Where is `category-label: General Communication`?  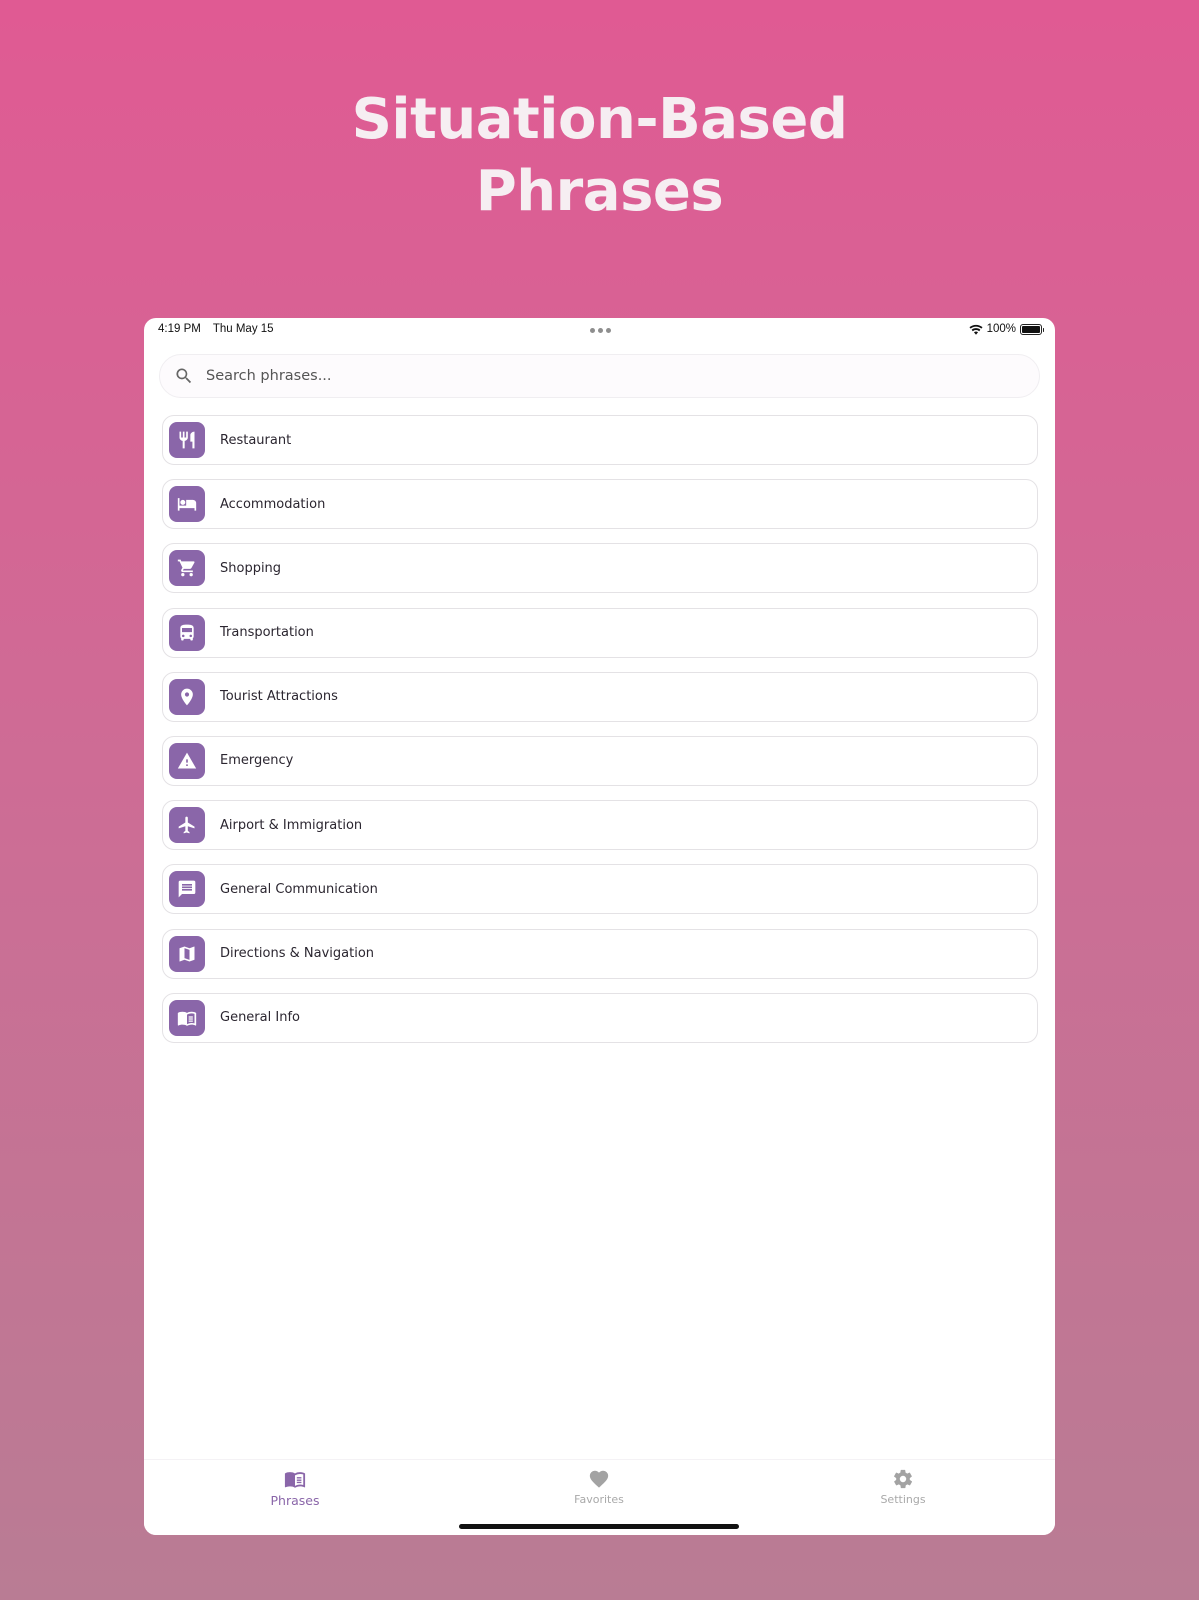
category-label: General Communication is located at coordinates (299, 889).